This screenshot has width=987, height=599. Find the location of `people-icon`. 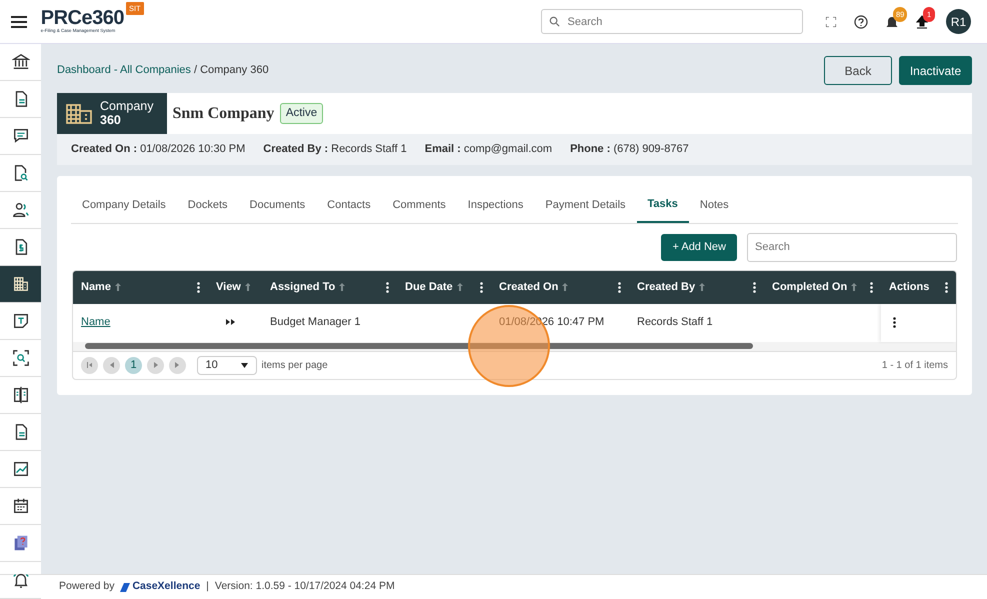

people-icon is located at coordinates (21, 210).